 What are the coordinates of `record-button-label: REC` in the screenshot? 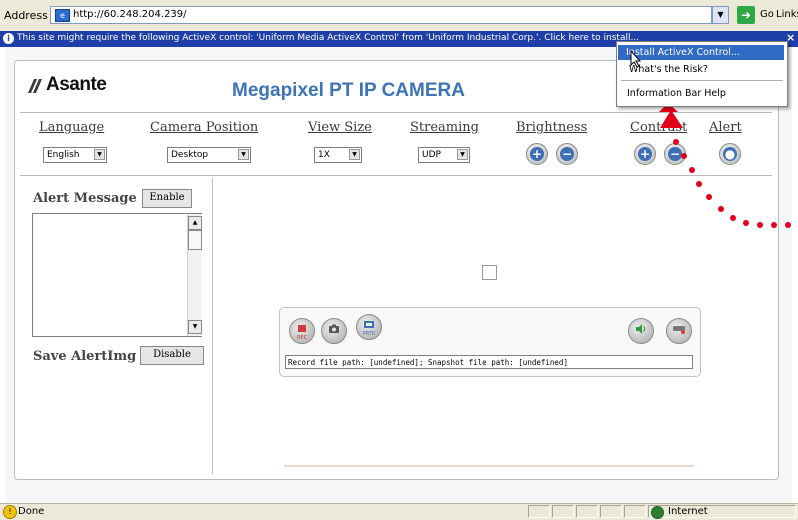 It's located at (302, 338).